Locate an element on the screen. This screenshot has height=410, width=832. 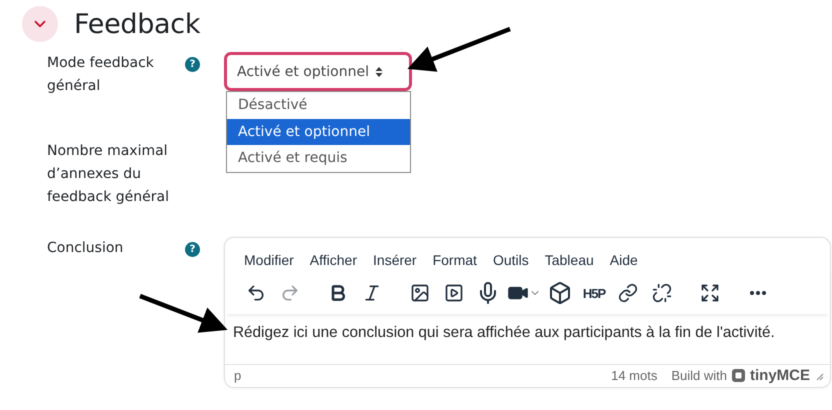
more-icon is located at coordinates (758, 293).